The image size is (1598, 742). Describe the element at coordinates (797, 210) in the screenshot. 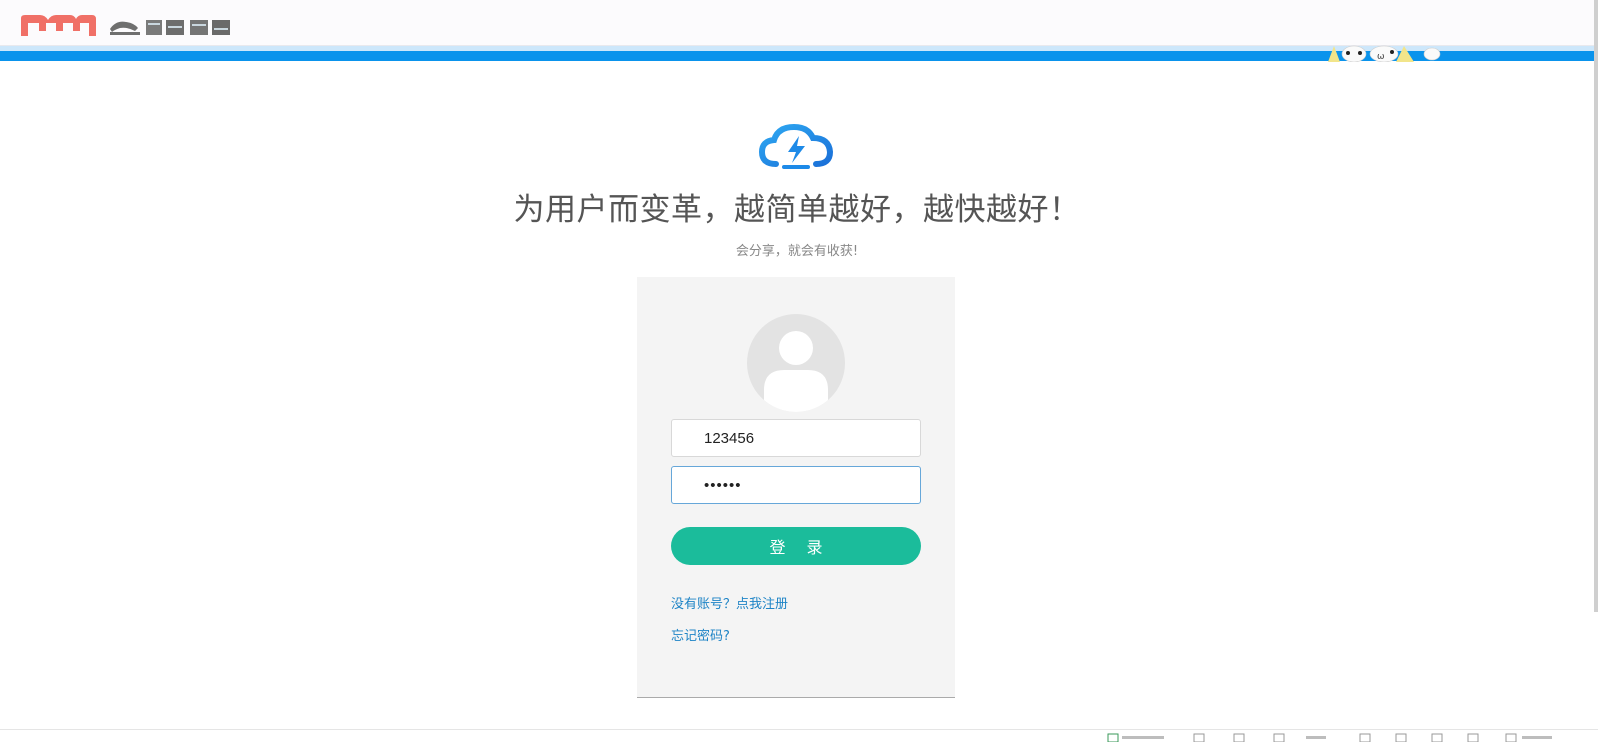

I see `page-headline: 为用户而变革，越简单越好，越快越好！` at that location.